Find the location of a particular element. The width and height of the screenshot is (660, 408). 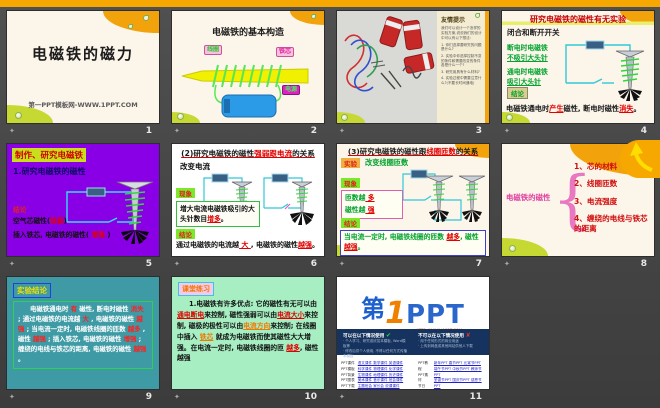

phenomenon-line: 磁性越 强 is located at coordinates (360, 209).